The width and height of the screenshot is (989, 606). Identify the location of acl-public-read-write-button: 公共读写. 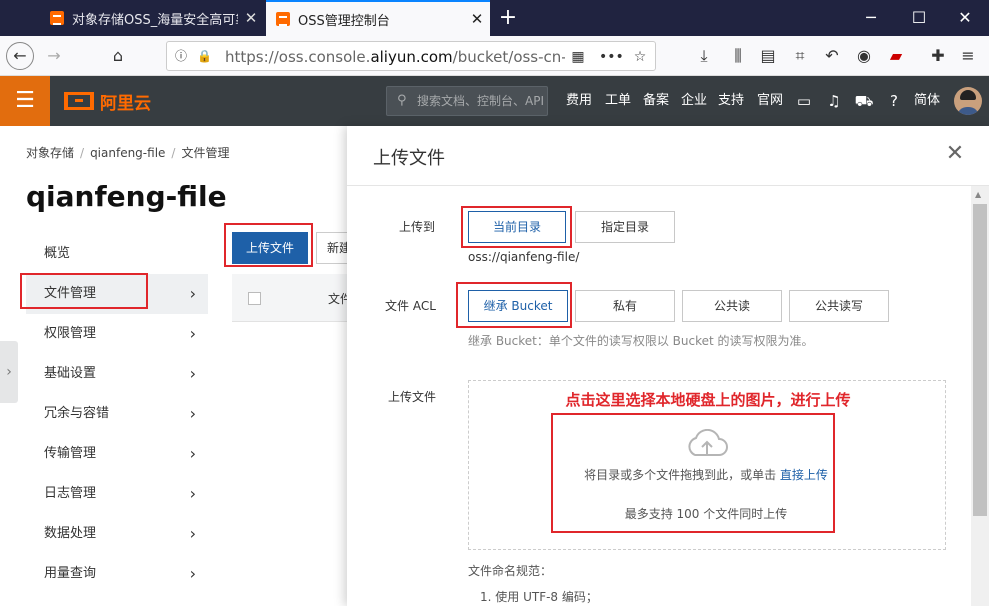
(839, 306).